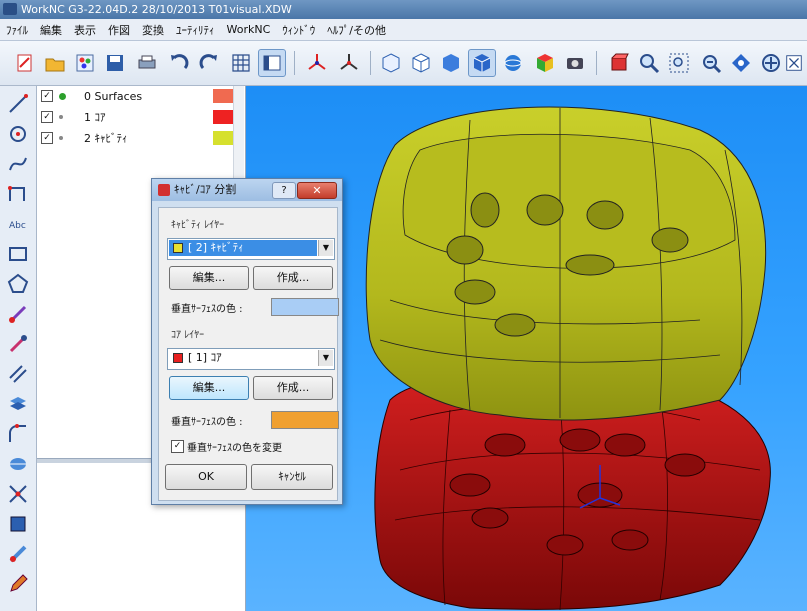 This screenshot has height=611, width=807. What do you see at coordinates (234, 448) in the screenshot?
I see `change-vertical-color-label: 垂直ｻｰﾌｪｽの色を変更` at bounding box center [234, 448].